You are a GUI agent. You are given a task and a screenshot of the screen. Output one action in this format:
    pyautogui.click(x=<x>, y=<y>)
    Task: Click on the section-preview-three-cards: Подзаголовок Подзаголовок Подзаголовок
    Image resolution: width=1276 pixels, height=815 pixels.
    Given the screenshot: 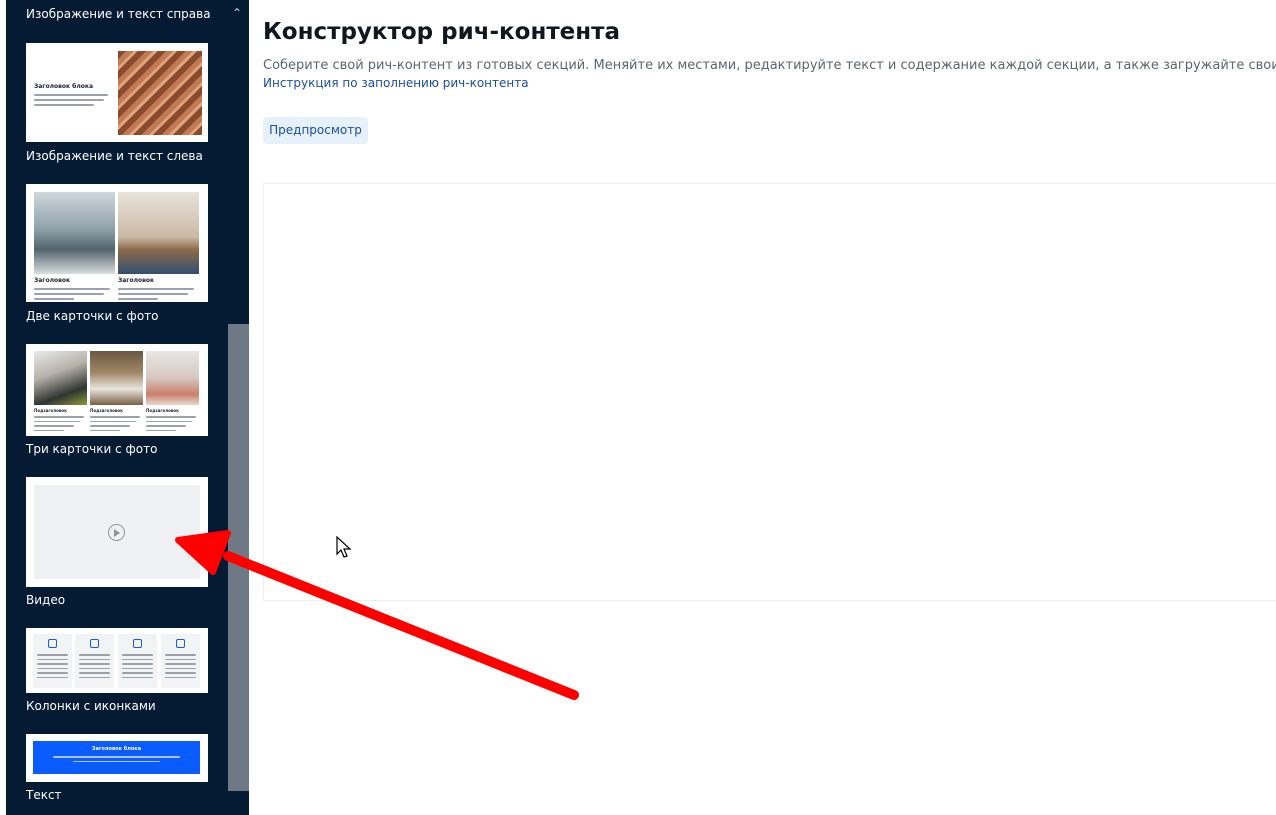 What is the action you would take?
    pyautogui.click(x=117, y=390)
    